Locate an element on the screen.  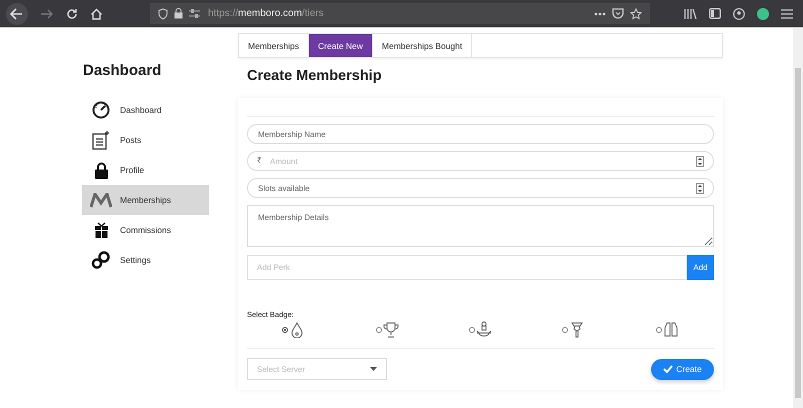
check-icon is located at coordinates (668, 369).